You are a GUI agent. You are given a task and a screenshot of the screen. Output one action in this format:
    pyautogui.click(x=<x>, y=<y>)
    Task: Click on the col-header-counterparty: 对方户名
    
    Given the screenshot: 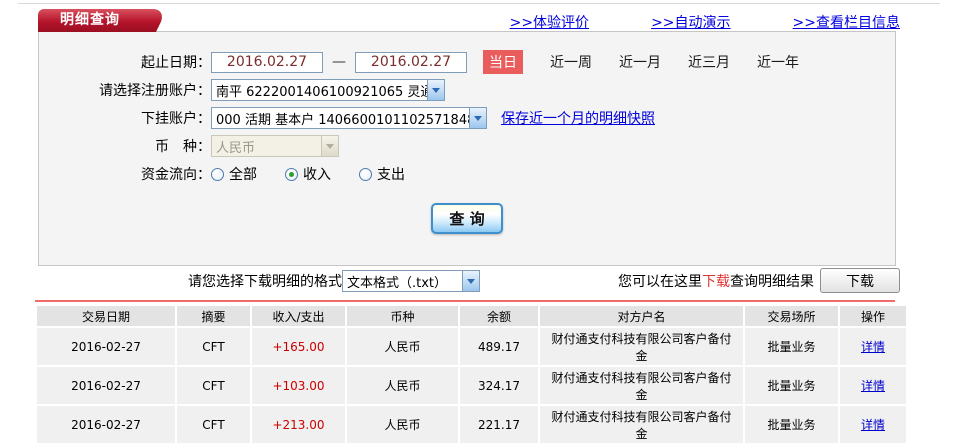 What is the action you would take?
    pyautogui.click(x=641, y=316)
    